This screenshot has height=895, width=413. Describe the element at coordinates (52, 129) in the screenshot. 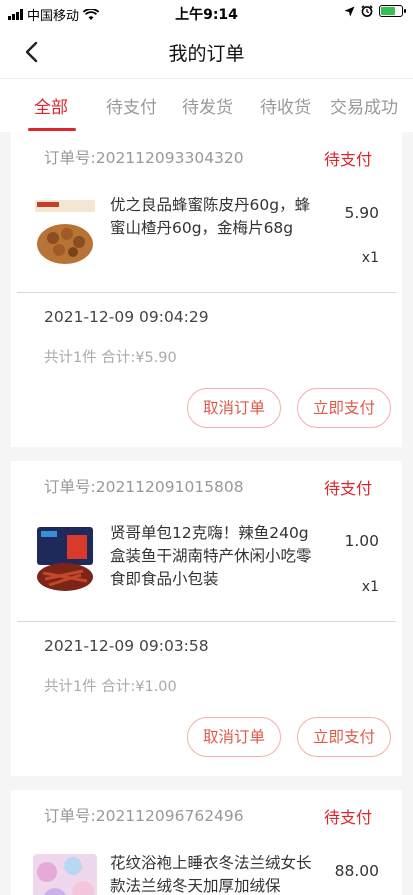

I see `active-tab-indicator` at that location.